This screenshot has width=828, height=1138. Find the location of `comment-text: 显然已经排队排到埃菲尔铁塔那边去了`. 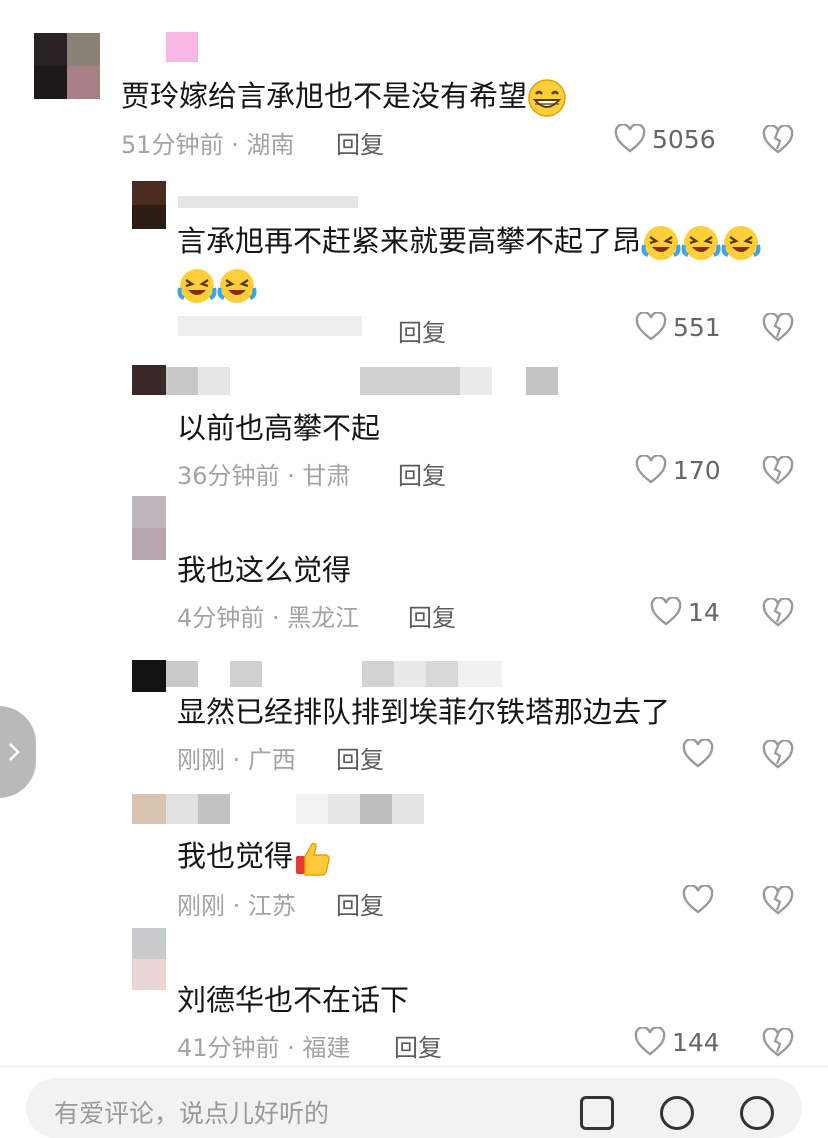

comment-text: 显然已经排队排到埃菲尔铁塔那边去了 is located at coordinates (424, 712).